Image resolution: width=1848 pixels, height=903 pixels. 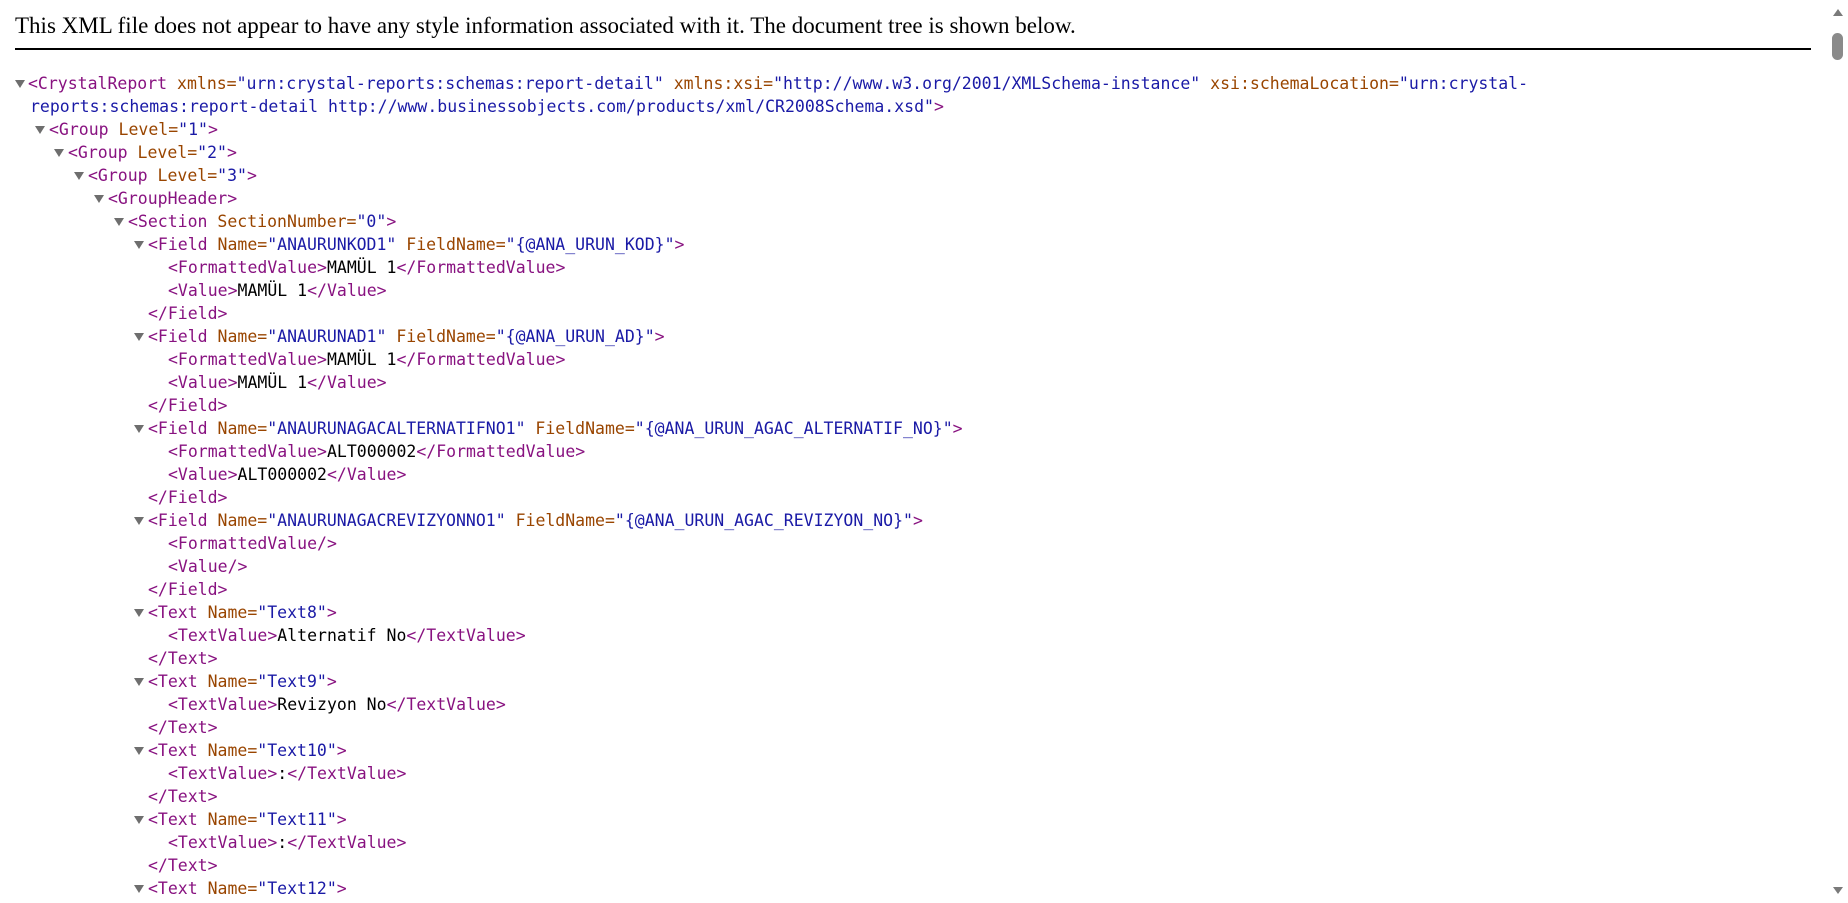 I want to click on xml-line-textvalue: <TextValue>Revizyon No</TextValue>, so click(x=337, y=704).